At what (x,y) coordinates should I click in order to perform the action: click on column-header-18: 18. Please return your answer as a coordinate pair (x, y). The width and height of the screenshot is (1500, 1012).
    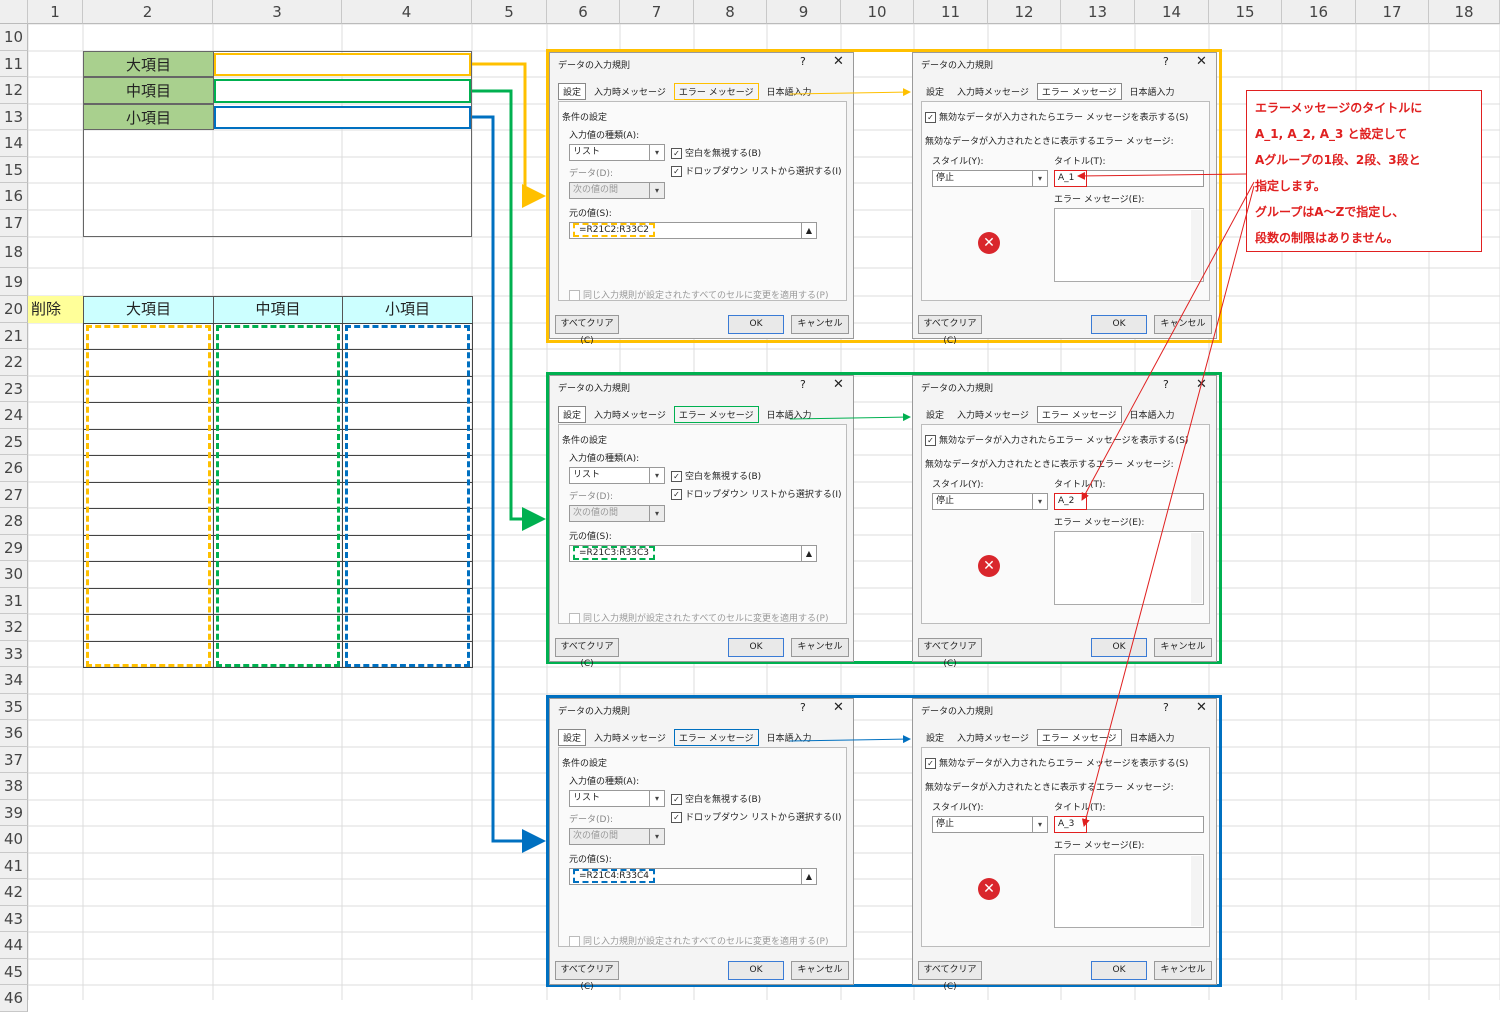
    Looking at the image, I should click on (1464, 12).